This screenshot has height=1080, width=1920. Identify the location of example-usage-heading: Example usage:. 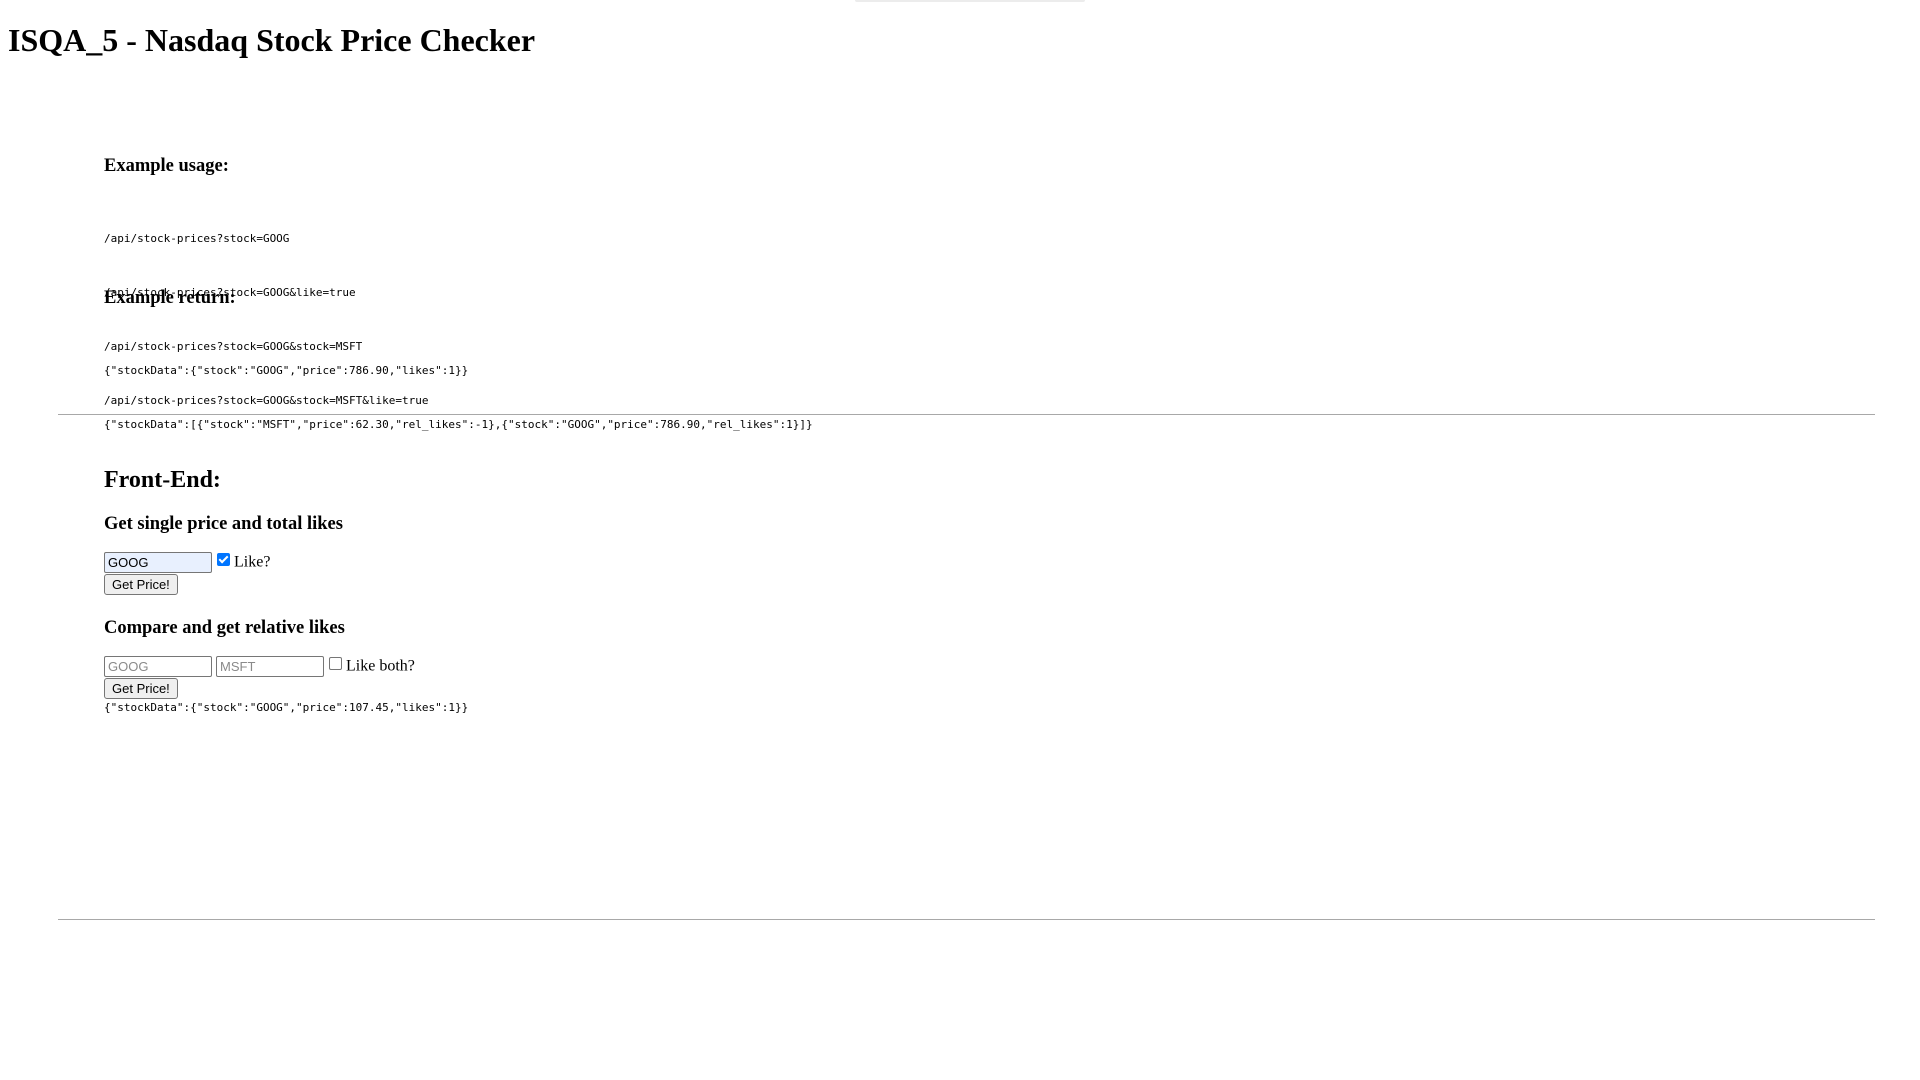
(166, 166).